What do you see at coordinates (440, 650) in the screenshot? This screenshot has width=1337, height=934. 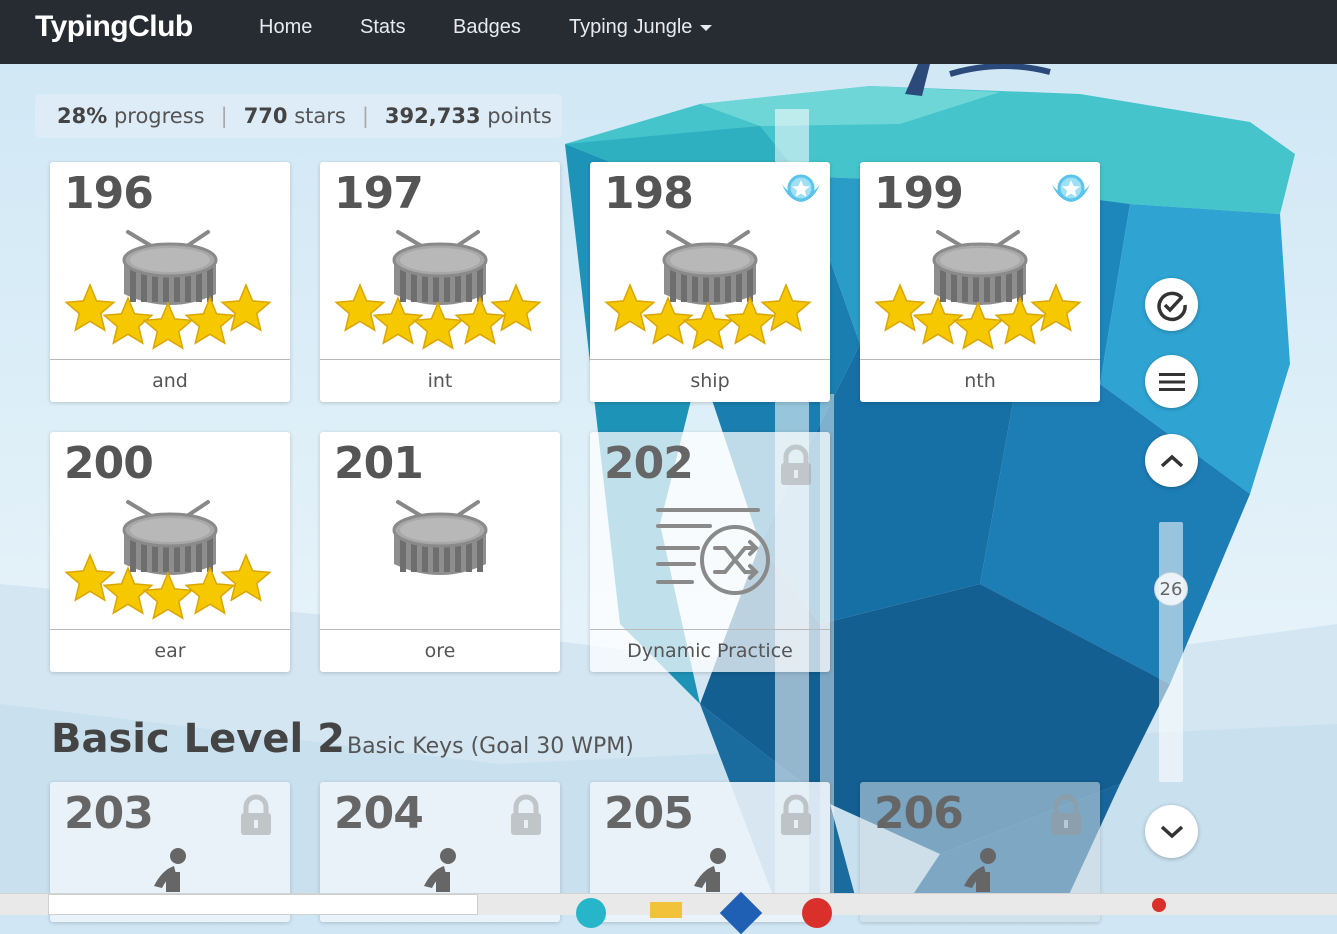 I see `lesson-label: ore` at bounding box center [440, 650].